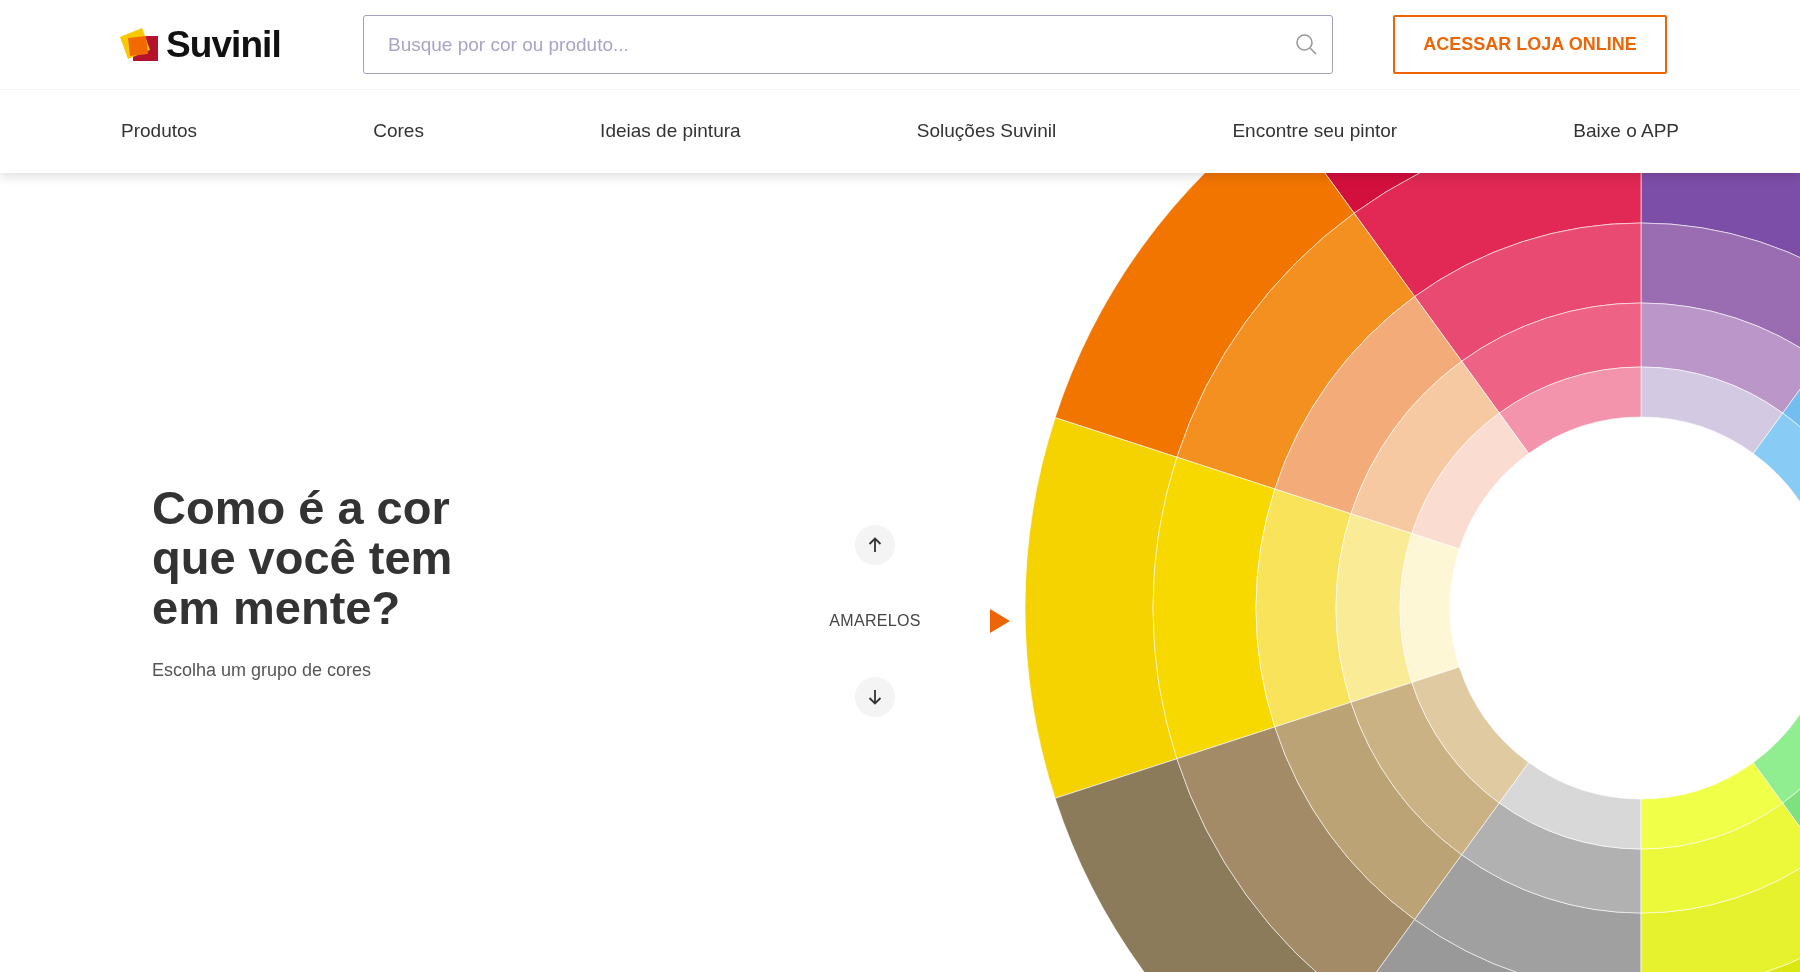 This screenshot has width=1800, height=972. What do you see at coordinates (1626, 131) in the screenshot?
I see `nav-link: Baixe o APP` at bounding box center [1626, 131].